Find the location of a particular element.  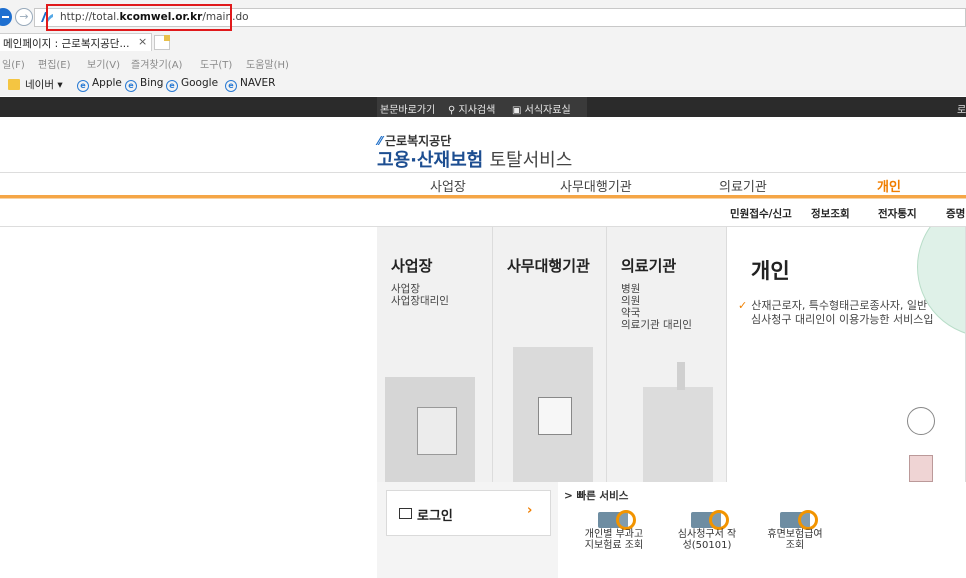

quick-label-line: 심사청구서 작 is located at coordinates (707, 534).